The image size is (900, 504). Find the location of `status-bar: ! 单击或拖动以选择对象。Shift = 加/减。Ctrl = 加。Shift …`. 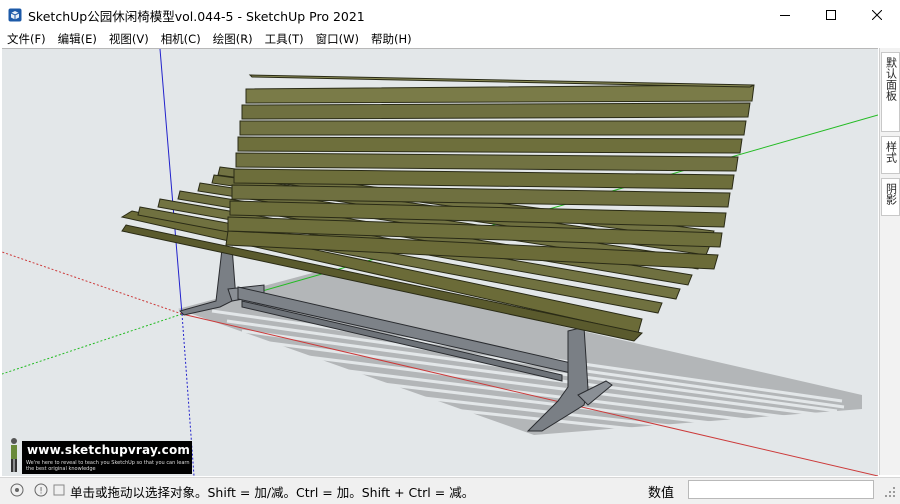

status-bar: ! 单击或拖动以选择对象。Shift = 加/减。Ctrl = 加。Shift … is located at coordinates (450, 490).